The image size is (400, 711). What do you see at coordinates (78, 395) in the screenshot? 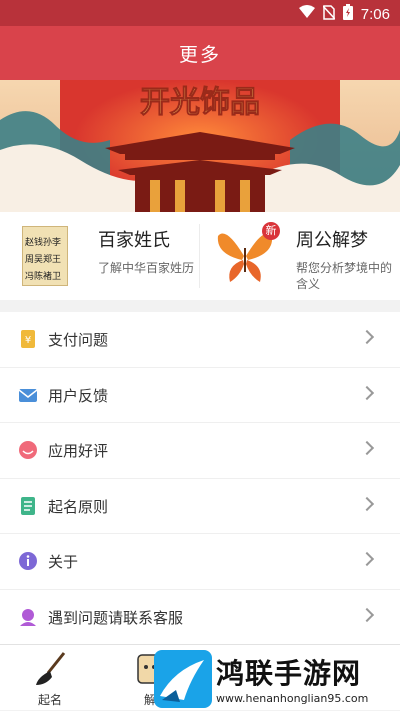
I see `menu-label: 用户反馈` at bounding box center [78, 395].